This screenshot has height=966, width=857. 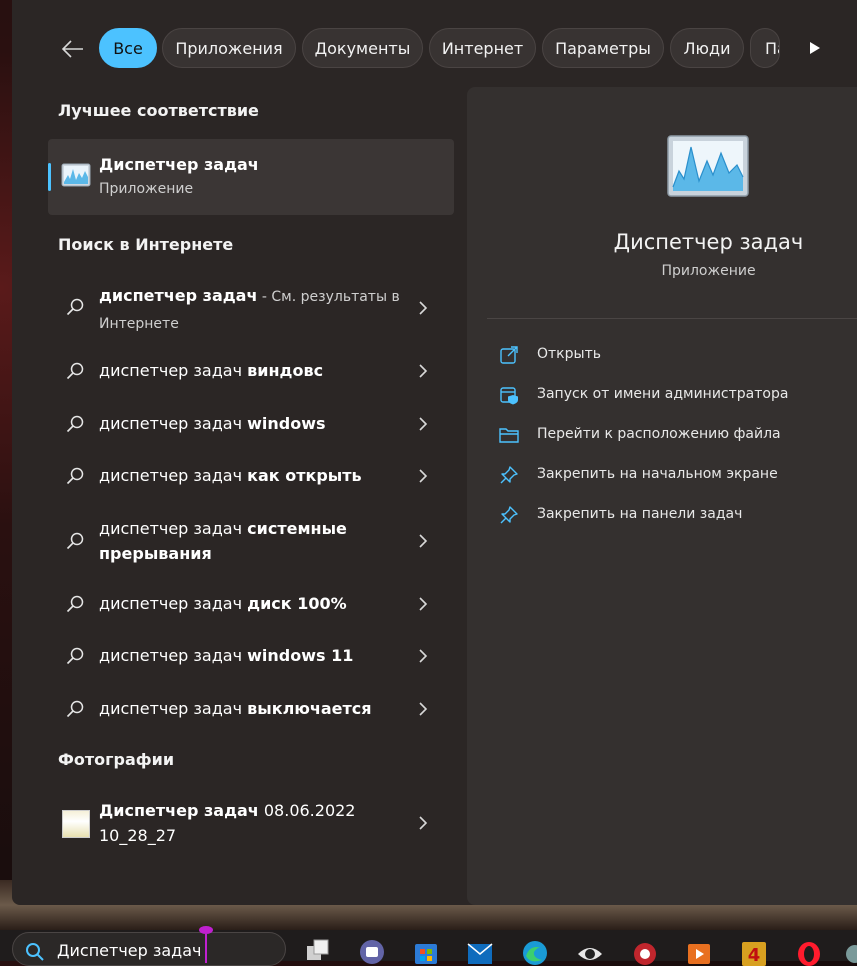 I want to click on best-match-name: Диспетчер задач, so click(x=179, y=164).